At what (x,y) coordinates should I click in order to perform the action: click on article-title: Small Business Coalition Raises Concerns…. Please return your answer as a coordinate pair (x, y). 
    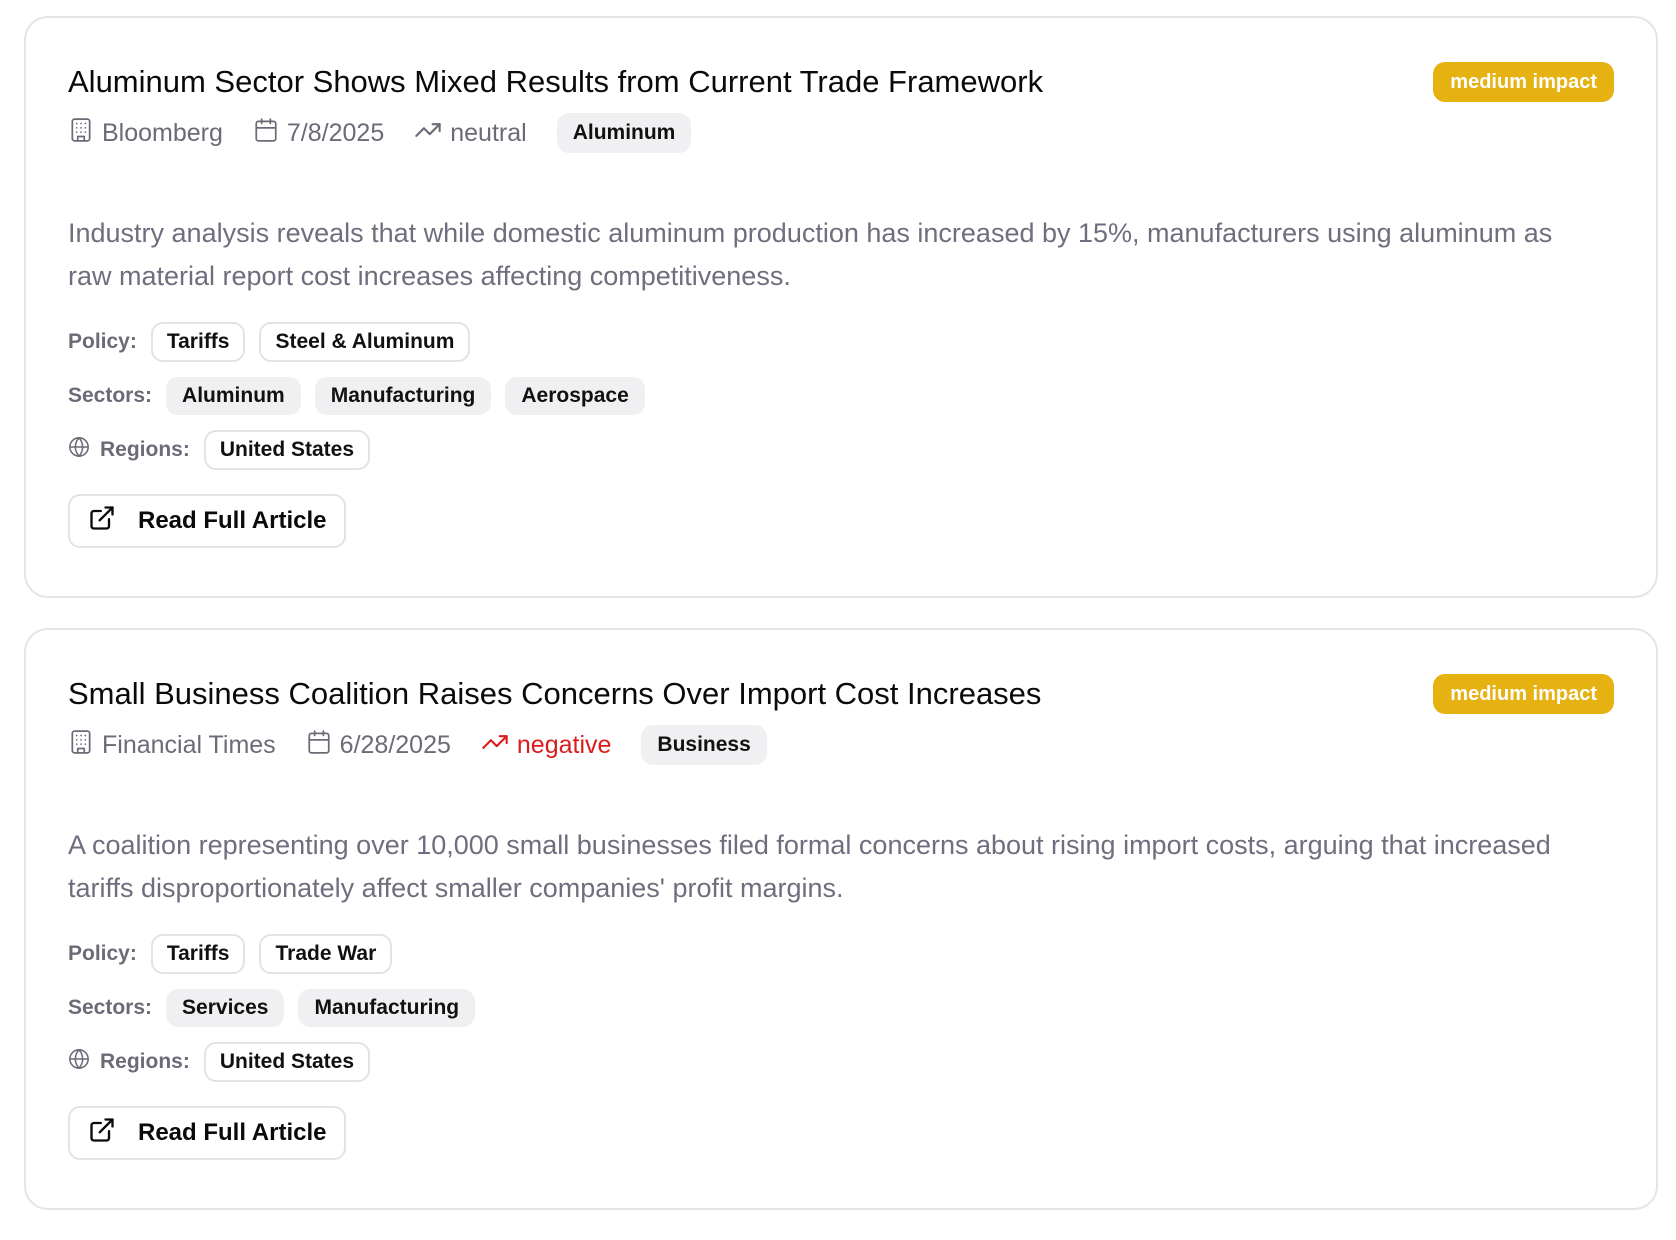
    Looking at the image, I should click on (554, 694).